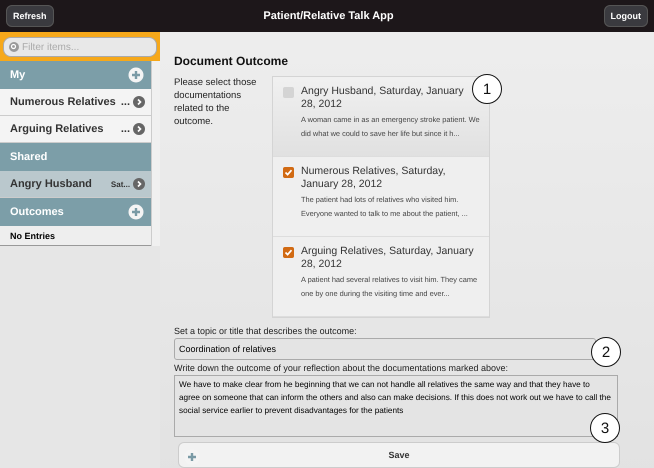 Image resolution: width=654 pixels, height=468 pixels. I want to click on field-label: Write down the outcome of your reflection about the documentations marked above:, so click(342, 367).